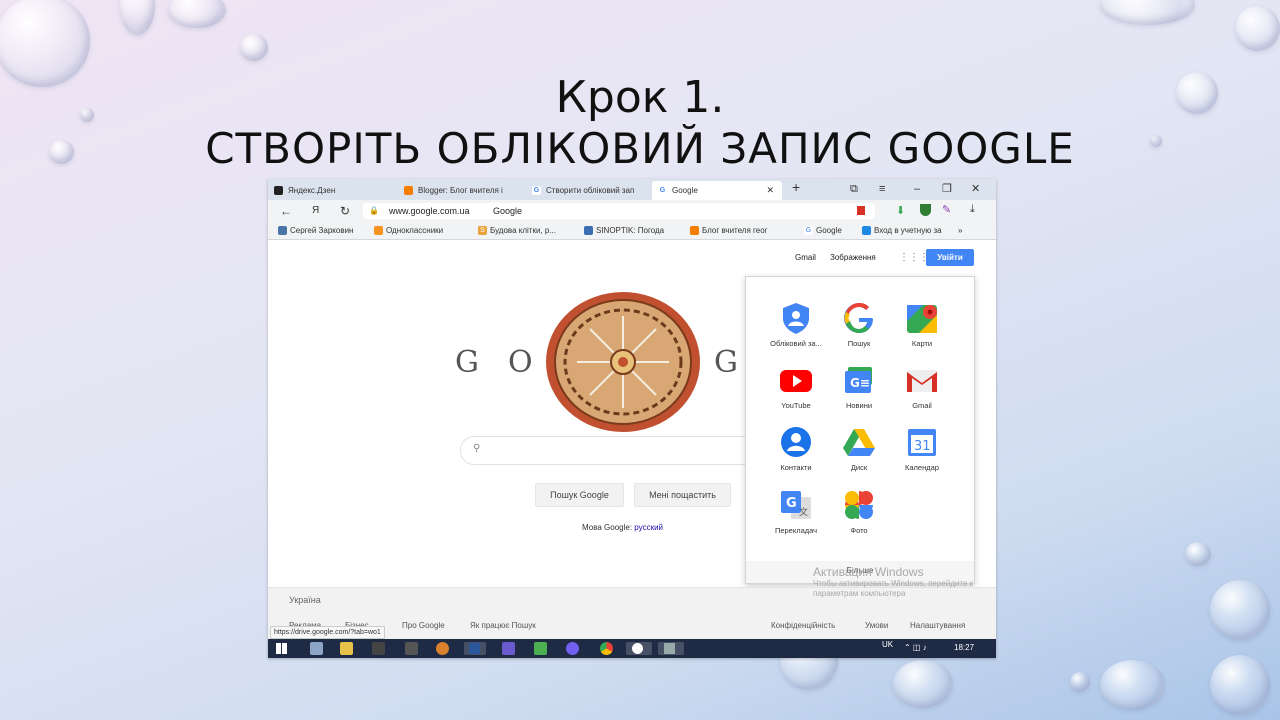 The height and width of the screenshot is (720, 1280). I want to click on vk-icon, so click(282, 230).